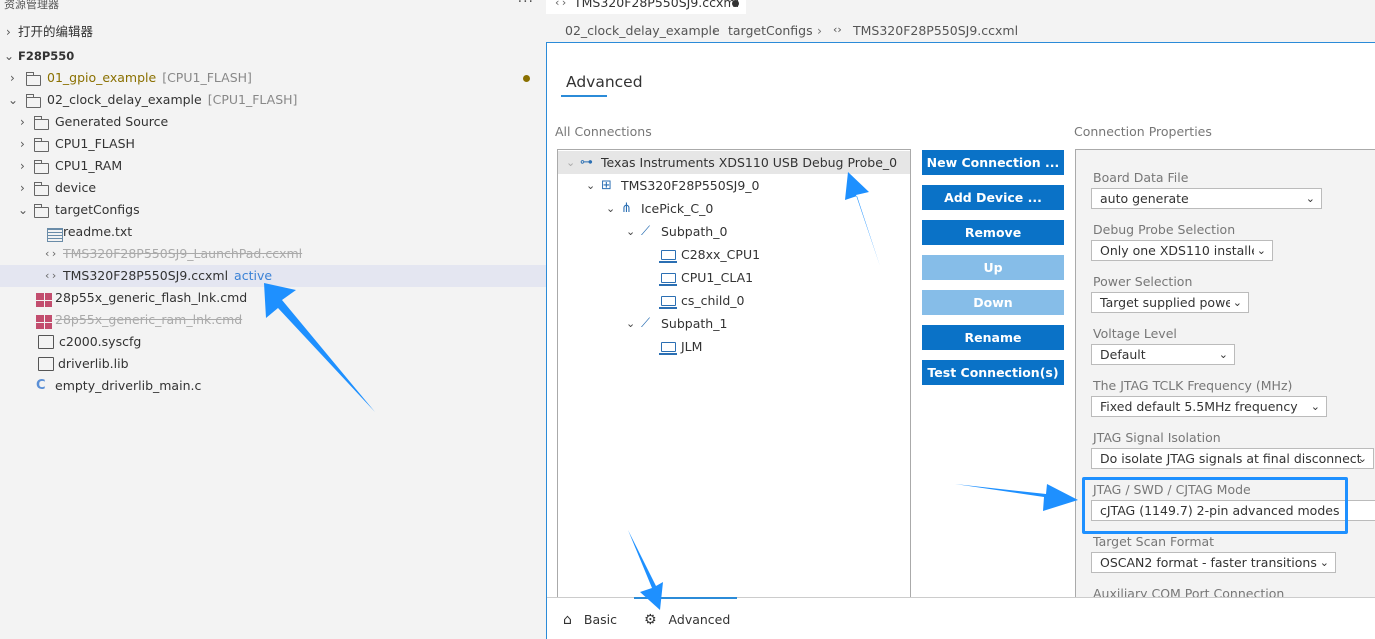 The height and width of the screenshot is (639, 1375). I want to click on up-button: Up, so click(993, 267).